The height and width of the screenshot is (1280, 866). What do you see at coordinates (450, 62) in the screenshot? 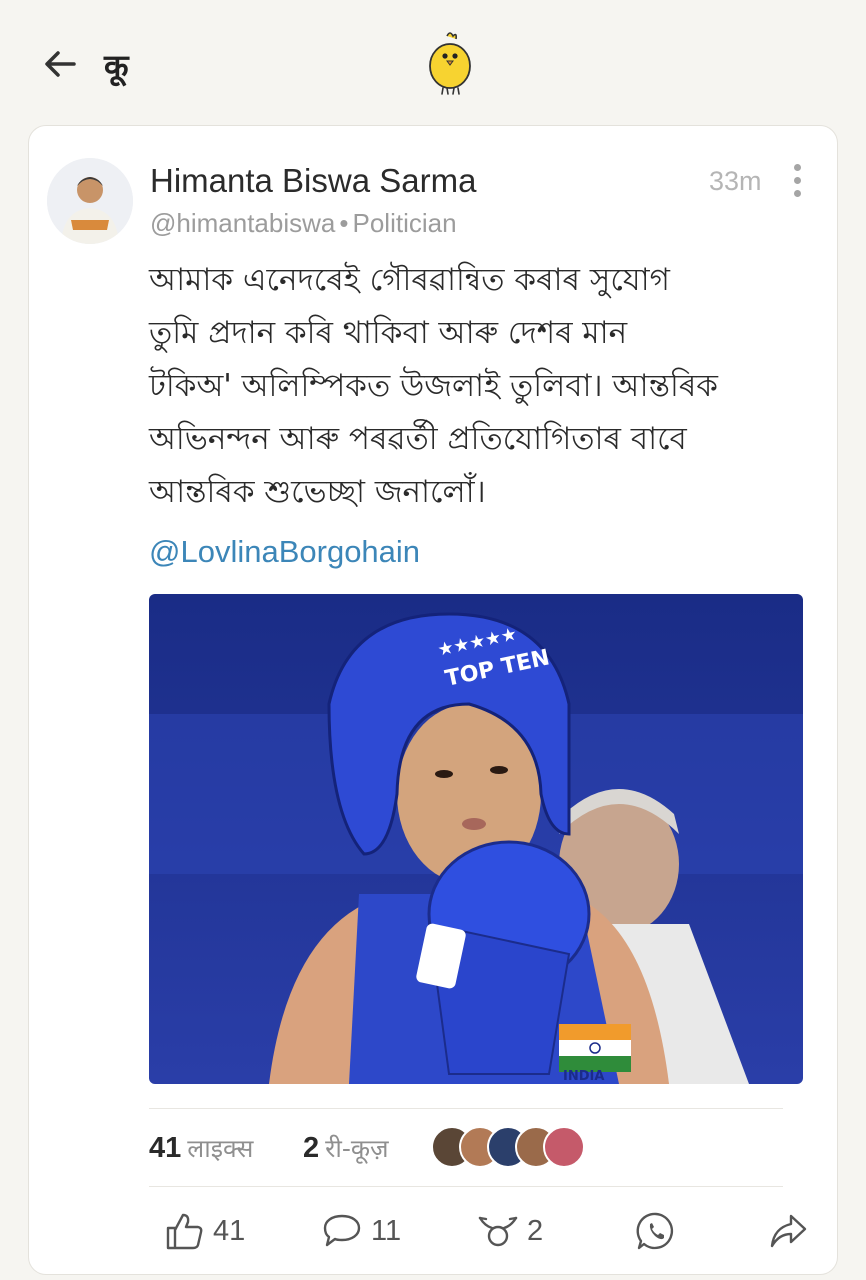
I see `koo-bird-logo` at bounding box center [450, 62].